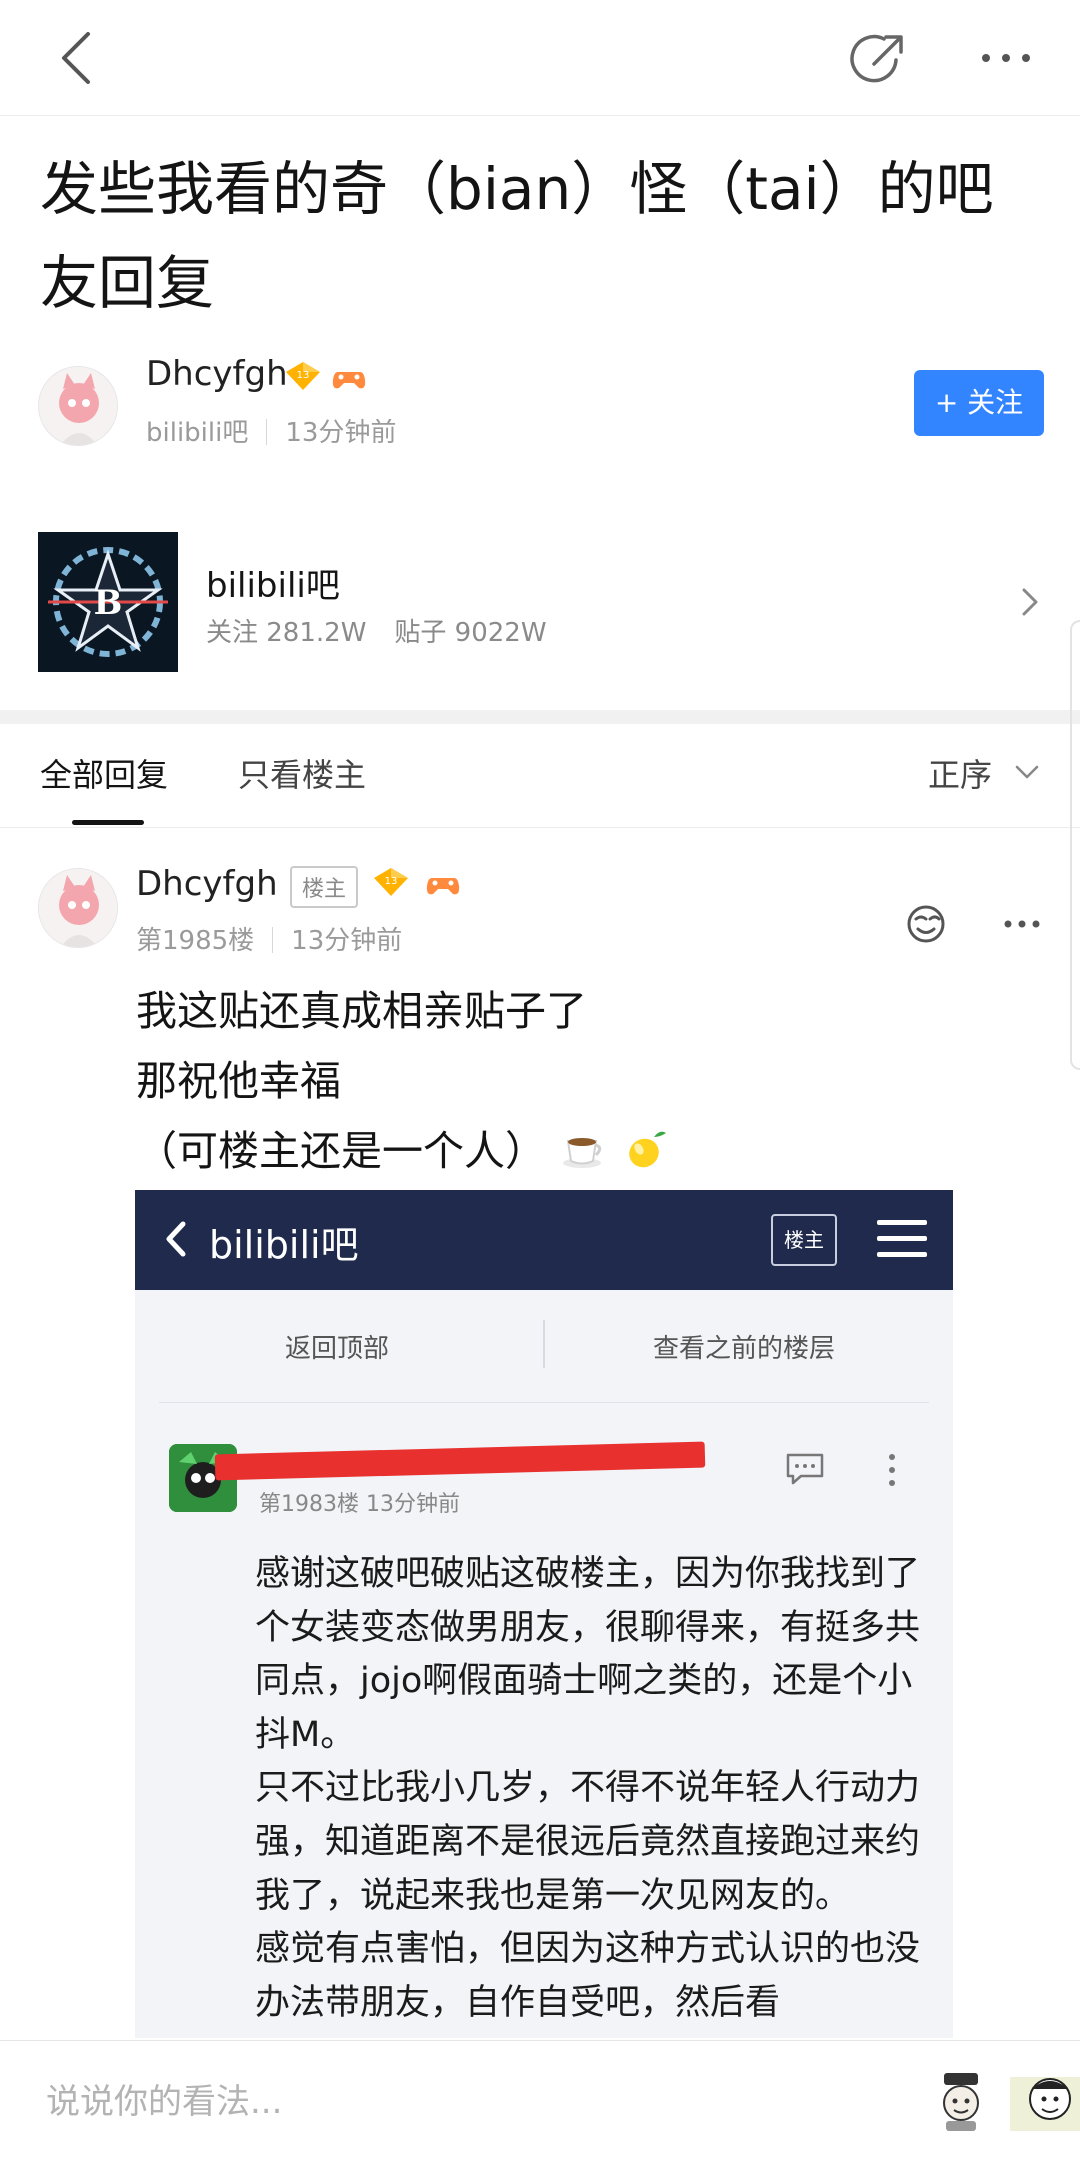 This screenshot has width=1080, height=2158. Describe the element at coordinates (341, 1151) in the screenshot. I see `reply-line: （可楼主还是一个人）` at that location.